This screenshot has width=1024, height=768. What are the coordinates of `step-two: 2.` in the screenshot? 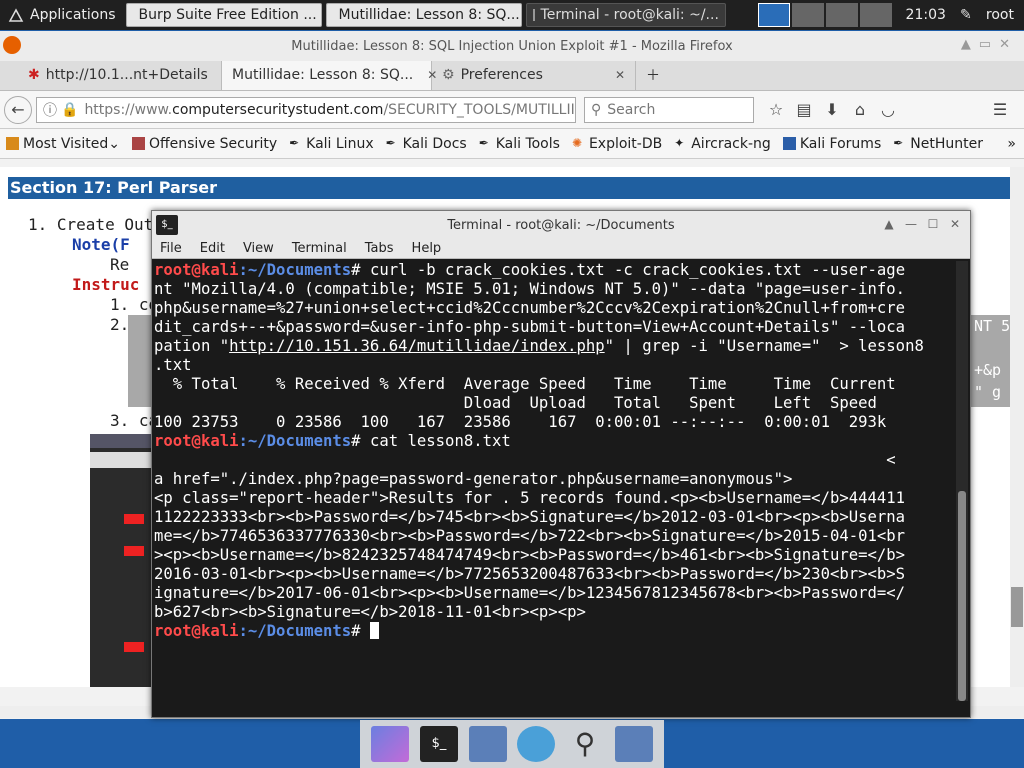 It's located at (120, 324).